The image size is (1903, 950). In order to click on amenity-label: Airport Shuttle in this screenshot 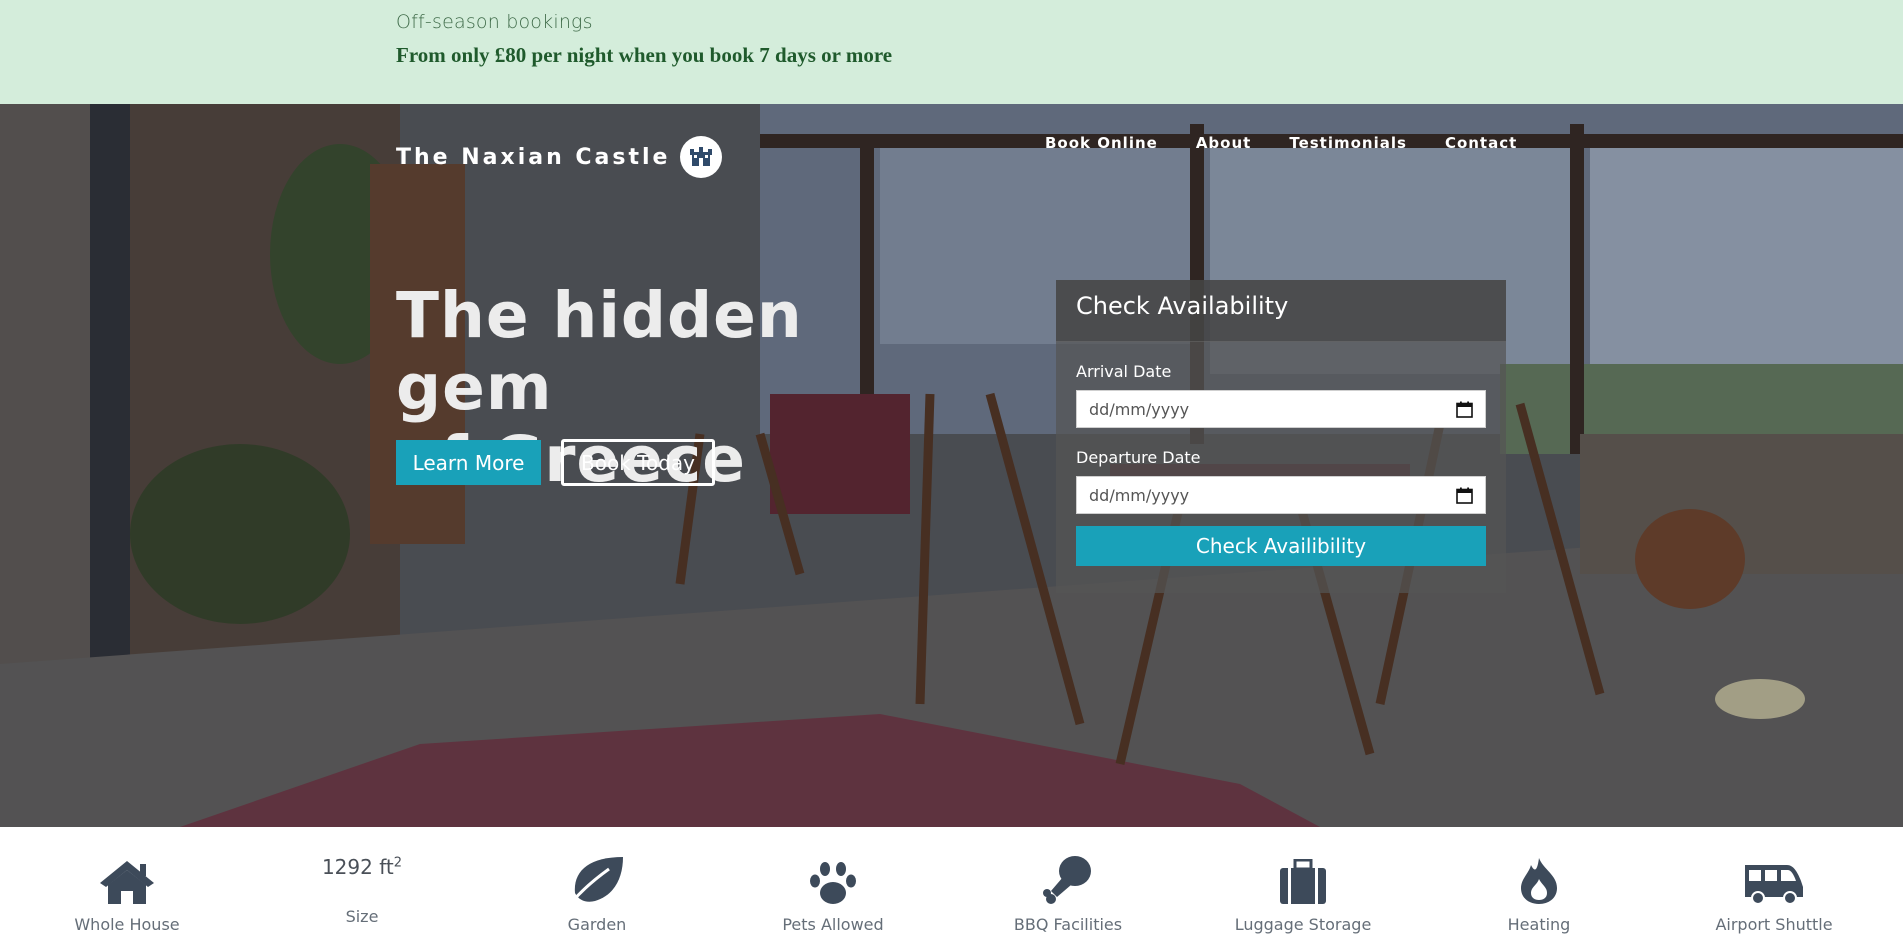, I will do `click(1774, 924)`.